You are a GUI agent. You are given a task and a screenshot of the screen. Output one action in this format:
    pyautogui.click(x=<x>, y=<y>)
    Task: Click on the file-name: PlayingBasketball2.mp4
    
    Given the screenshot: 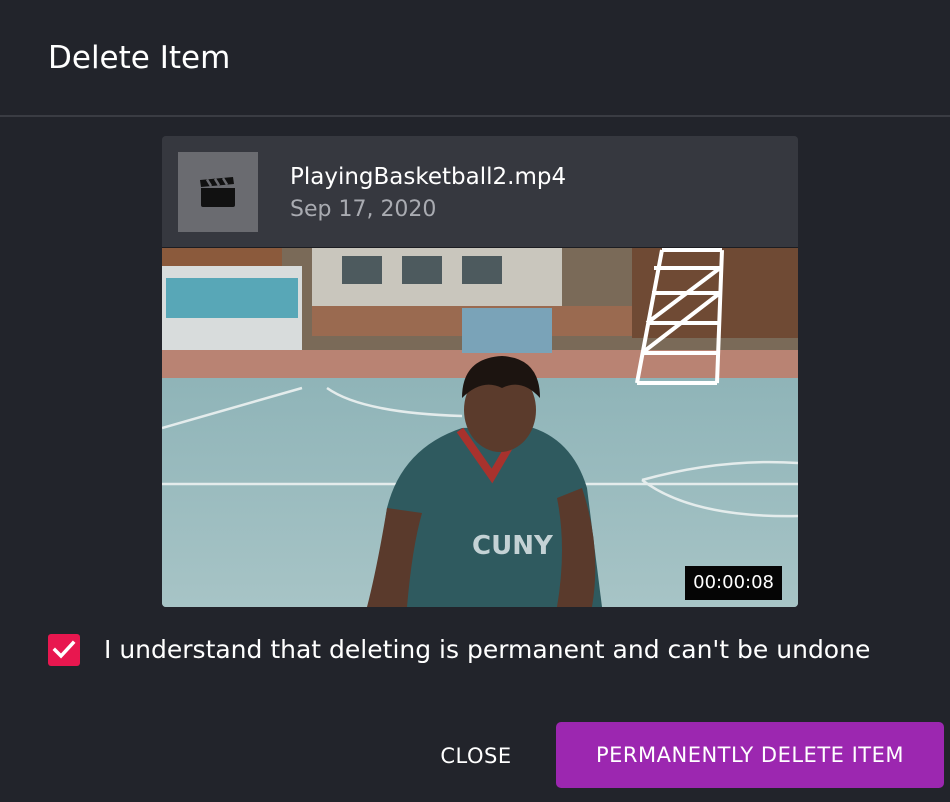 What is the action you would take?
    pyautogui.click(x=428, y=177)
    